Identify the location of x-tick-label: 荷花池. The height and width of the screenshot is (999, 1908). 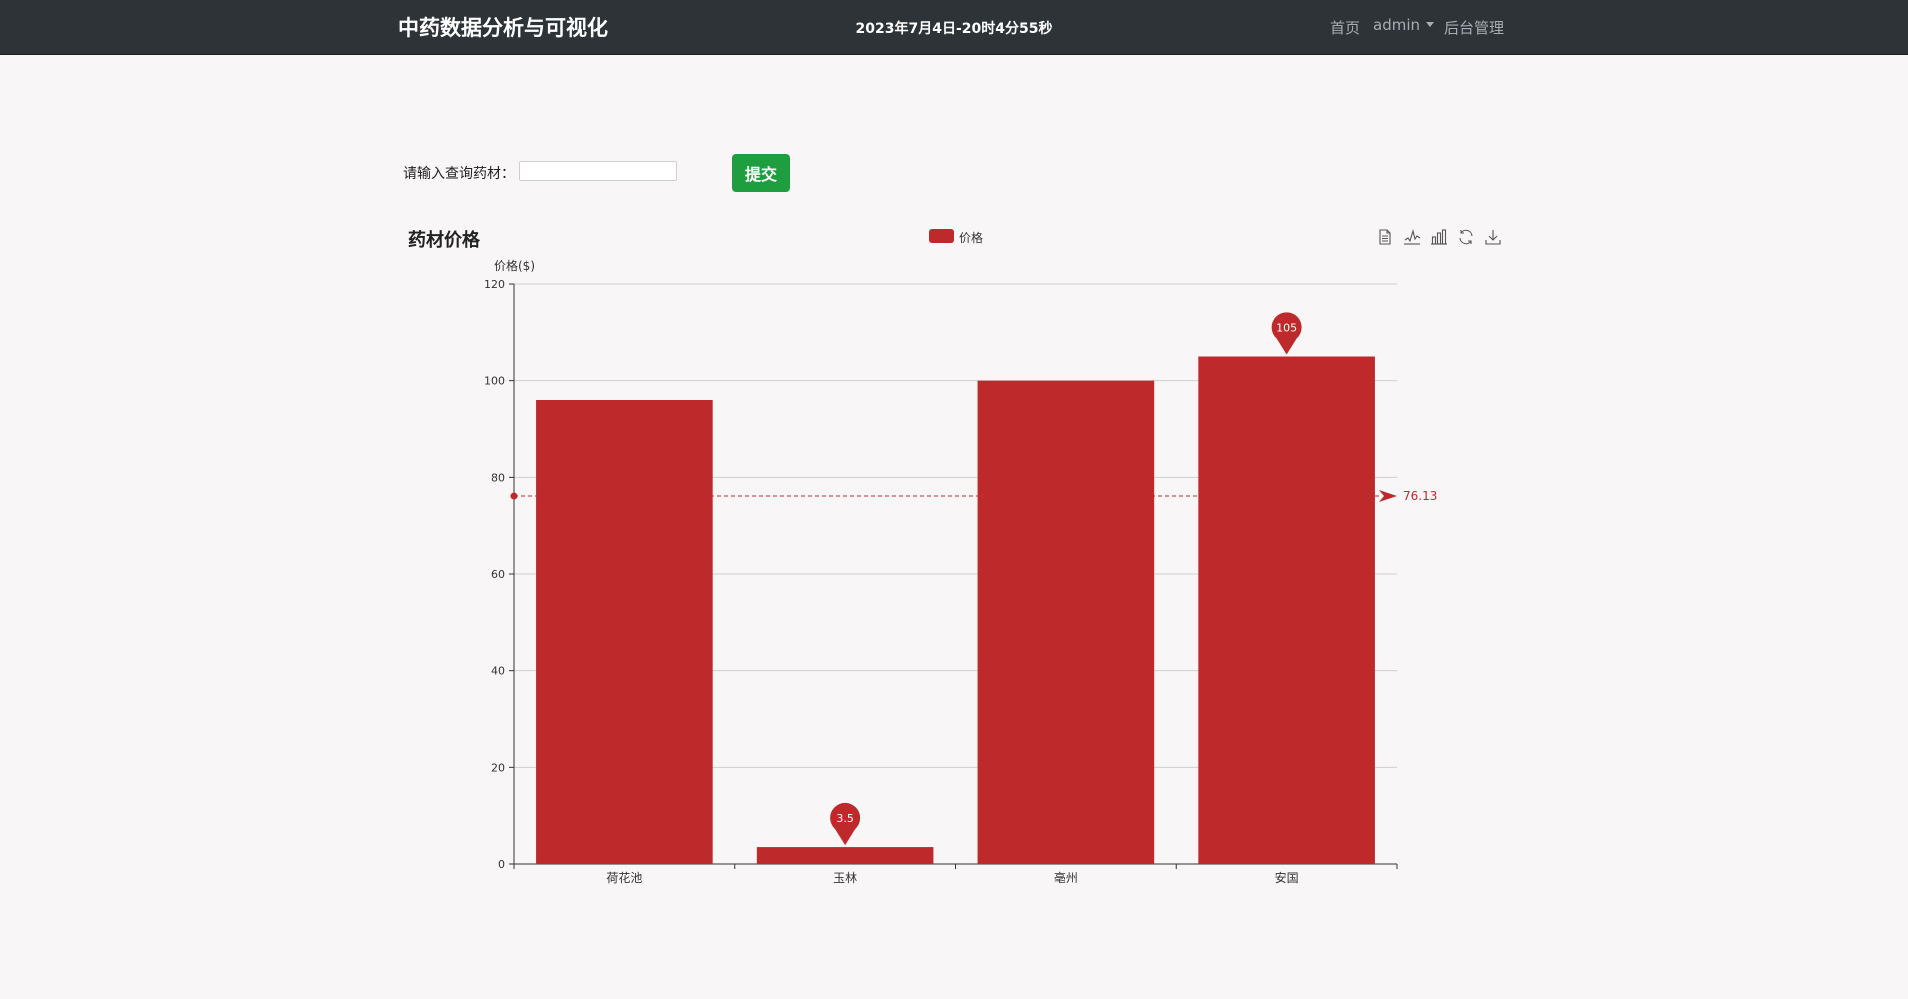
(624, 877).